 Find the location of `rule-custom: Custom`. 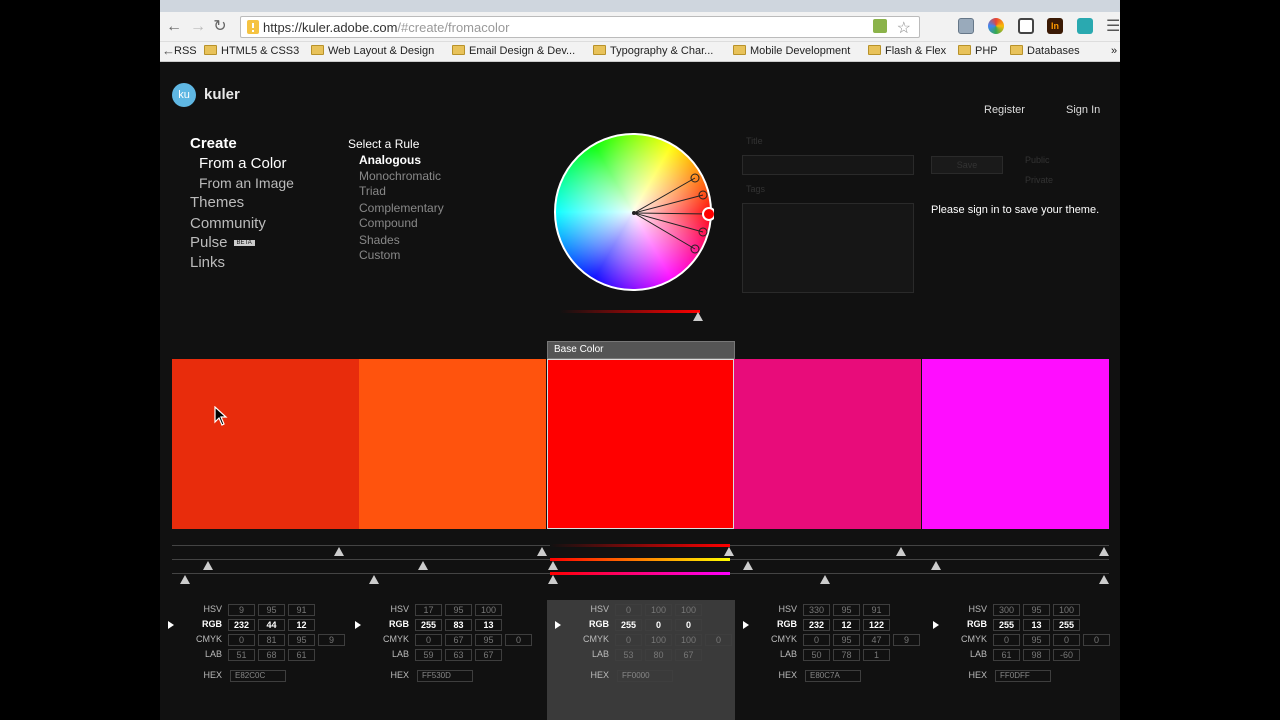

rule-custom: Custom is located at coordinates (379, 255).